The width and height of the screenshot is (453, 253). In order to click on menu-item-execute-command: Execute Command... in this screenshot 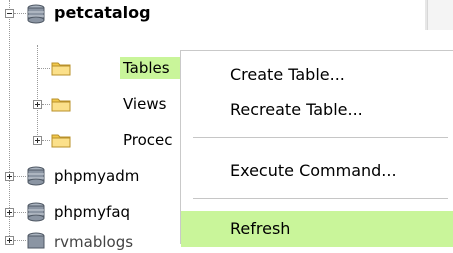, I will do `click(317, 171)`.